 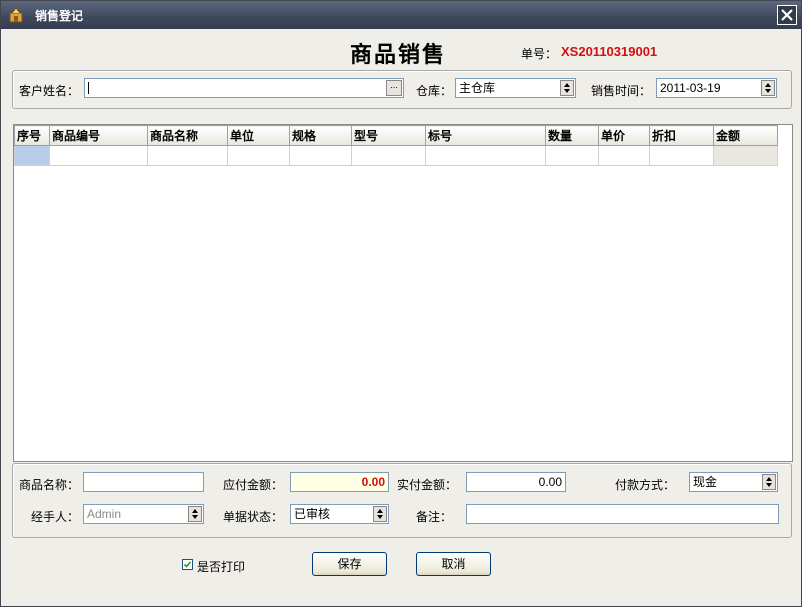 What do you see at coordinates (434, 517) in the screenshot?
I see `remark-label: 备注：` at bounding box center [434, 517].